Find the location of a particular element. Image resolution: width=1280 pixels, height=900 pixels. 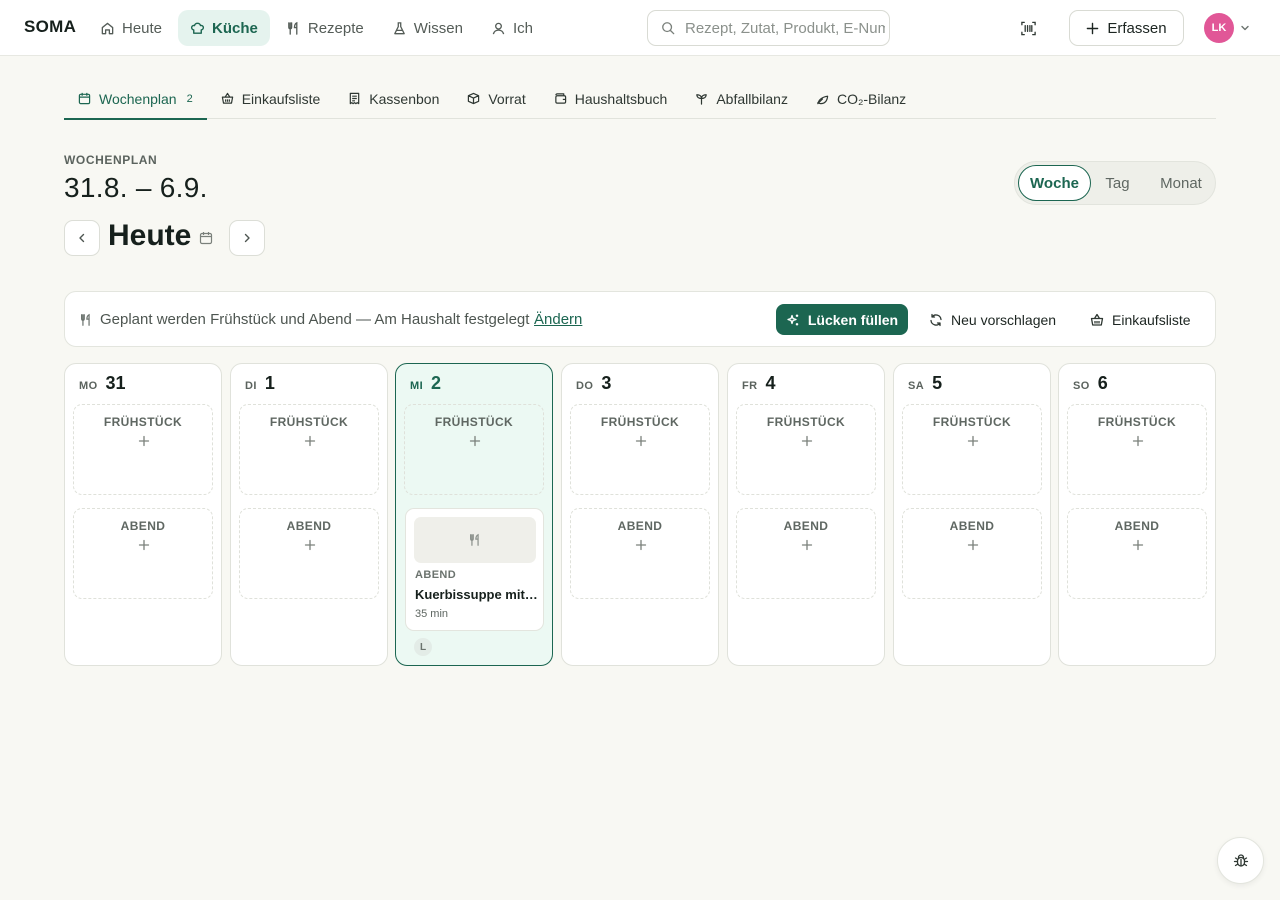

chevron-down-icon is located at coordinates (1245, 28).